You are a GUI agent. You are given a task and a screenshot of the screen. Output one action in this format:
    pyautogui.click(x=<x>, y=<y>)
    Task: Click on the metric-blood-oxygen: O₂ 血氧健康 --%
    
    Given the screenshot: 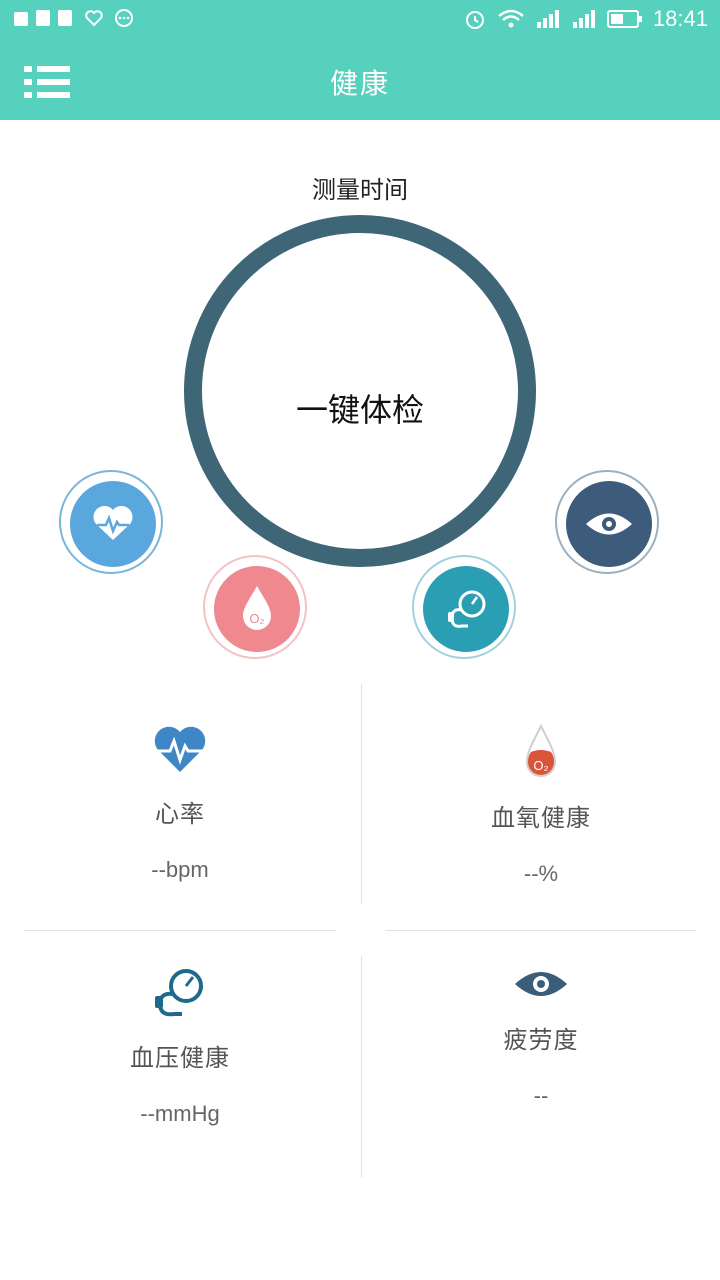 What is the action you would take?
    pyautogui.click(x=540, y=805)
    